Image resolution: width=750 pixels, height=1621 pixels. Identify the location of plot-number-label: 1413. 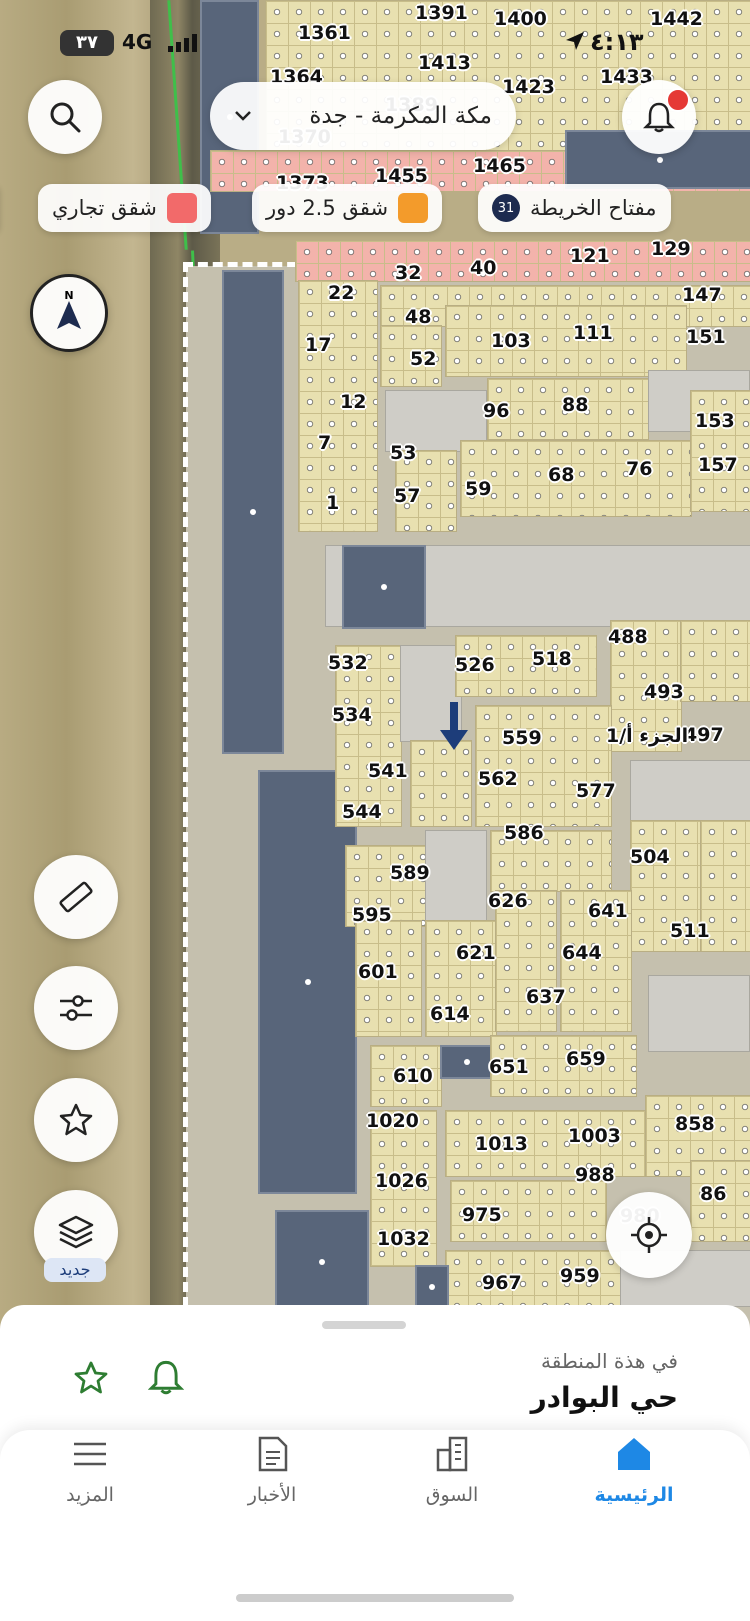
(444, 63).